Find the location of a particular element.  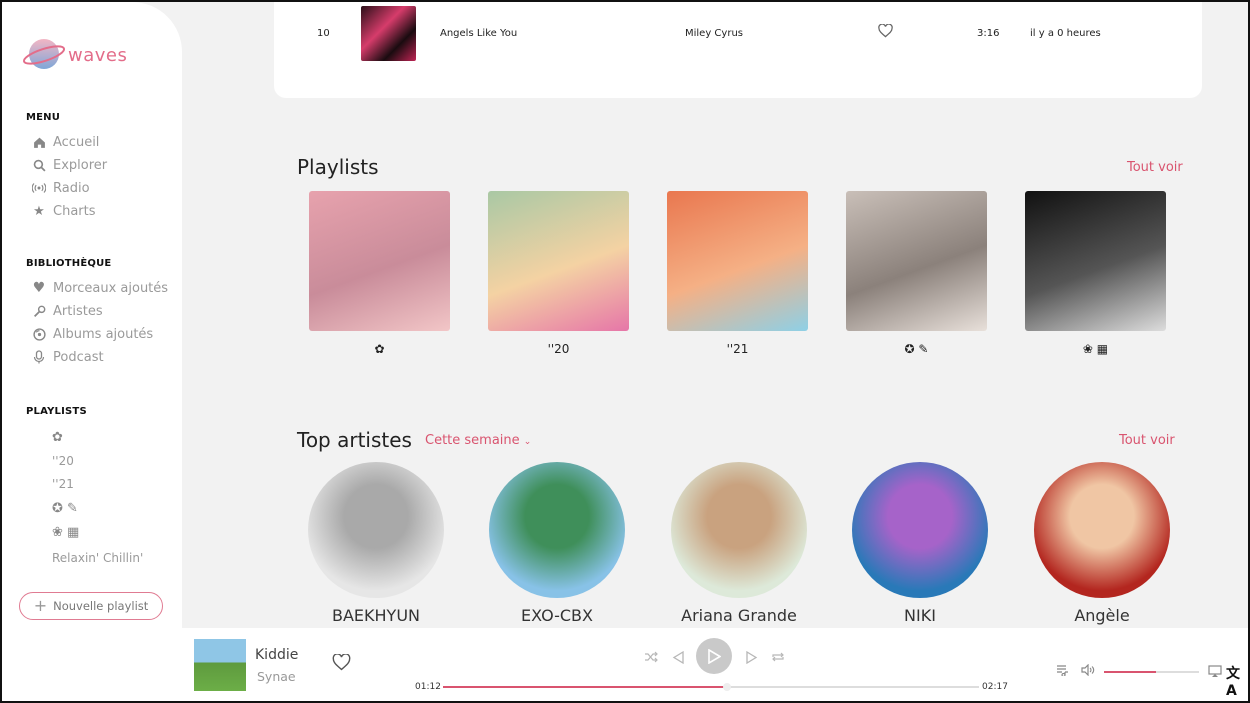

cast-button is located at coordinates (1215, 671).